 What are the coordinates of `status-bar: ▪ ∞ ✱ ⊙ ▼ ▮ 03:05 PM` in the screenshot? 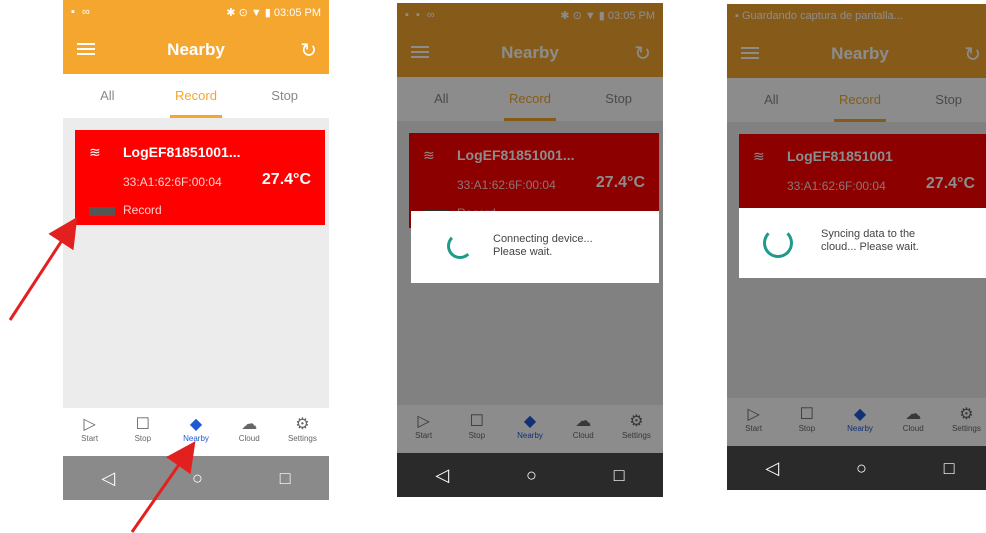 It's located at (196, 13).